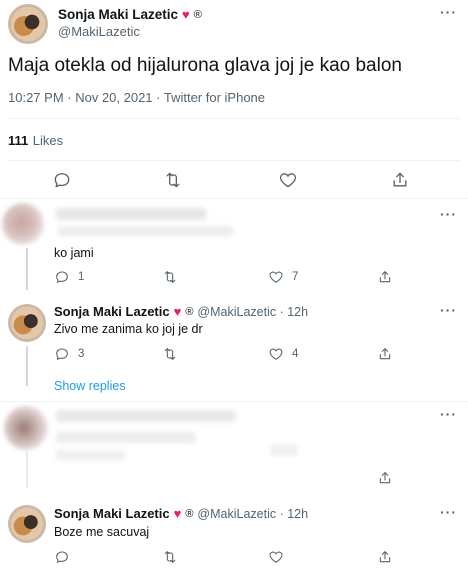 Image resolution: width=468 pixels, height=582 pixels. I want to click on reply-button: 1, so click(69, 277).